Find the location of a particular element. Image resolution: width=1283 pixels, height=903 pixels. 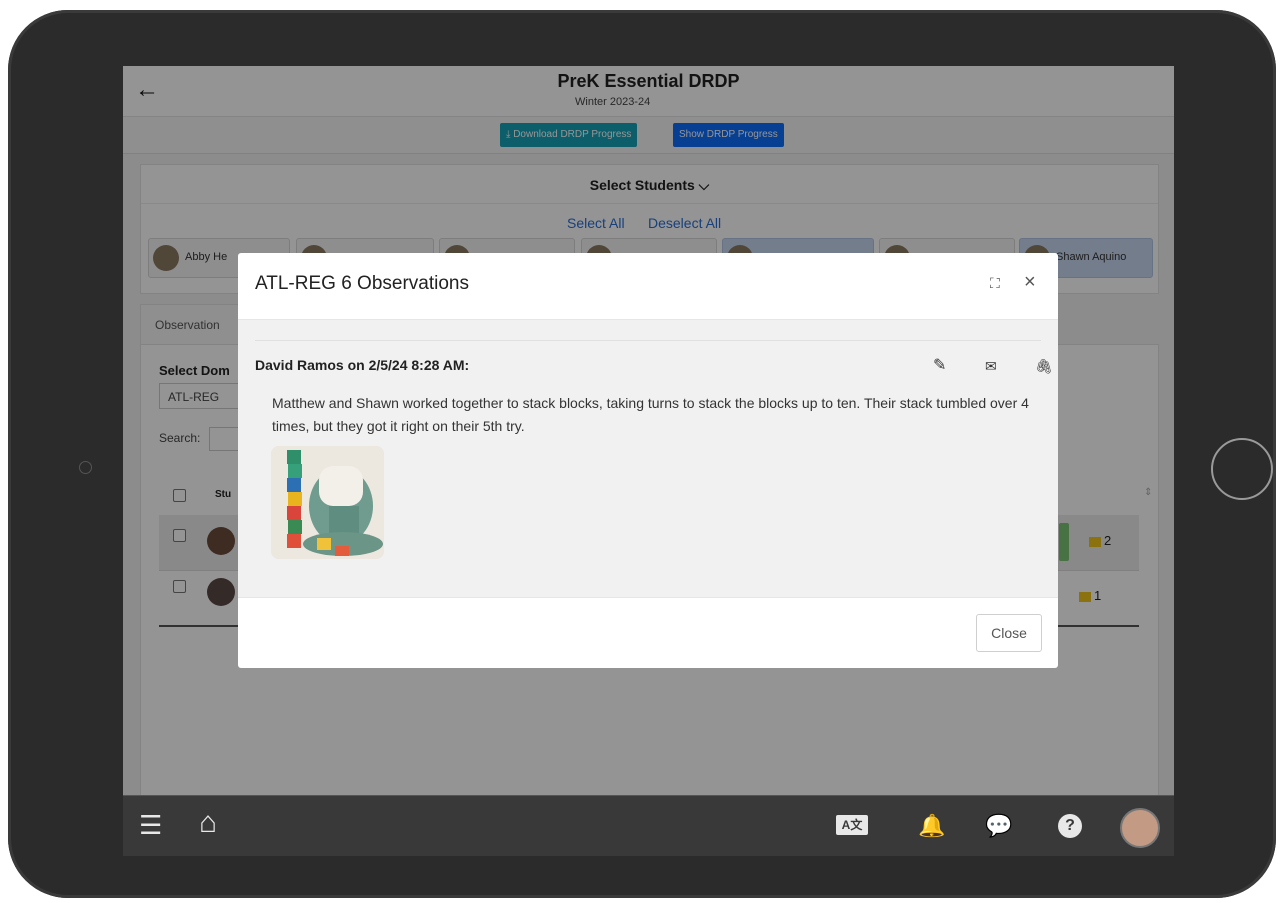

attachment-icon: 🖇 is located at coordinates (1044, 366).